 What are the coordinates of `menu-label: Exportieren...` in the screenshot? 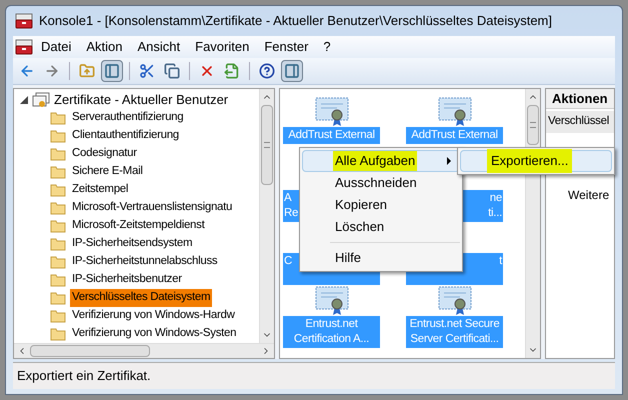 It's located at (529, 161).